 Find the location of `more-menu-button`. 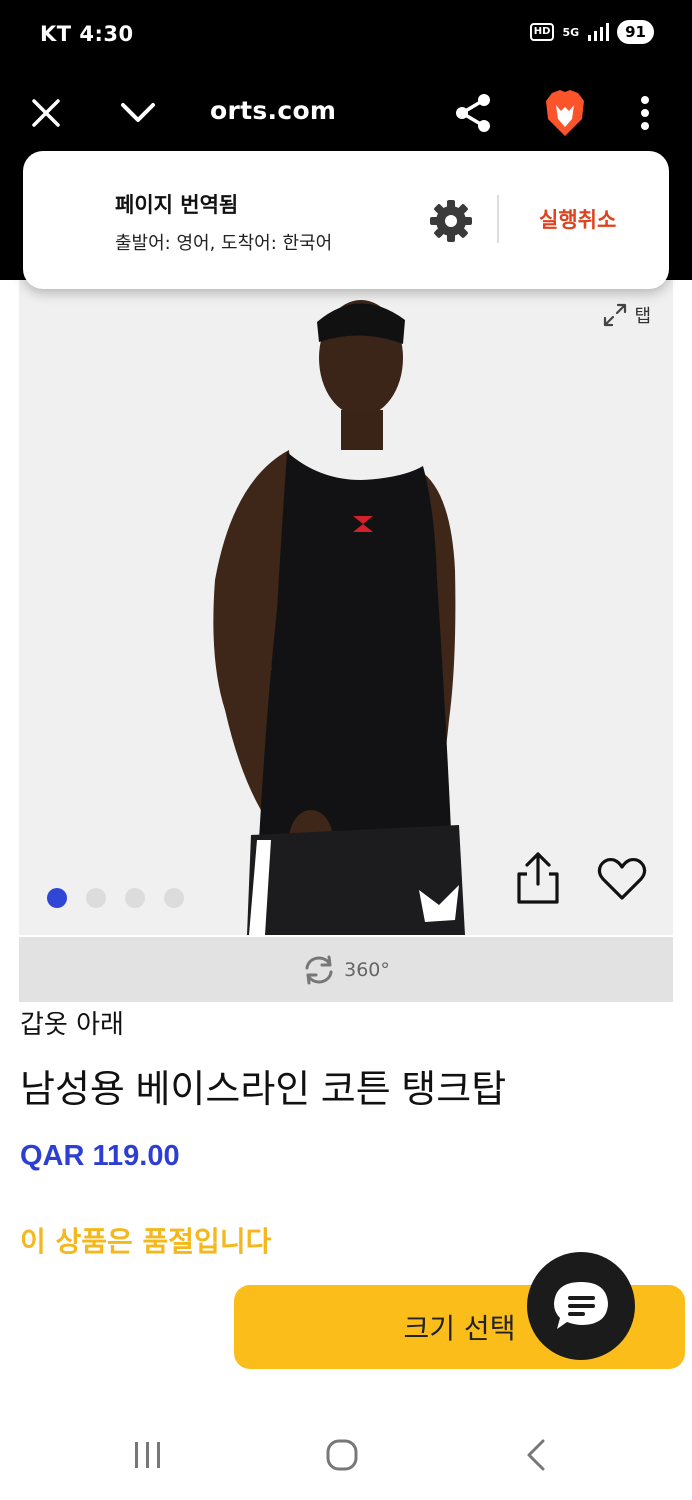

more-menu-button is located at coordinates (645, 113).